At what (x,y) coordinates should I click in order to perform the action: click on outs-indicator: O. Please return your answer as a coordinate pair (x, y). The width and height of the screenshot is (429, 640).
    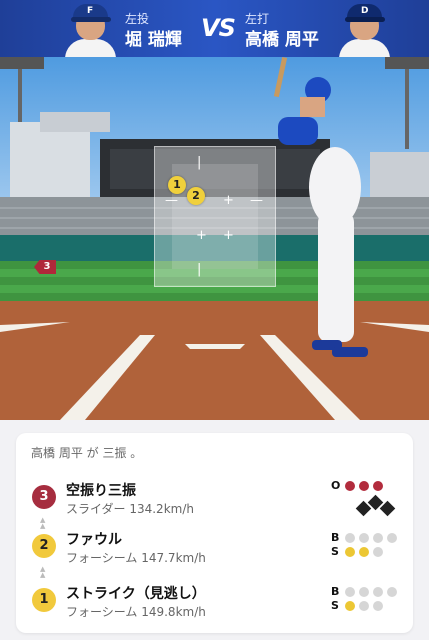
    Looking at the image, I should click on (366, 486).